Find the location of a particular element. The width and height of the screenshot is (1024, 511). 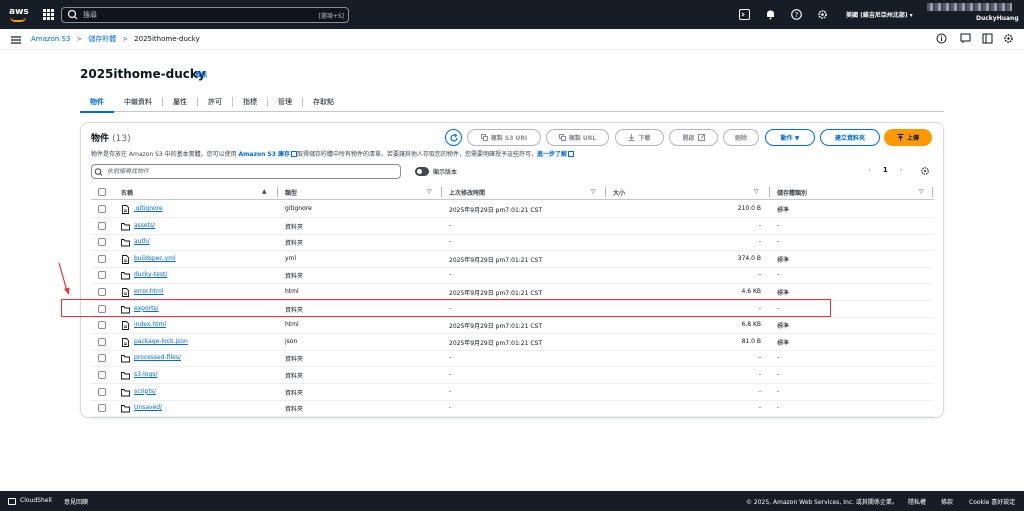

select-all-checkbox is located at coordinates (102, 192).